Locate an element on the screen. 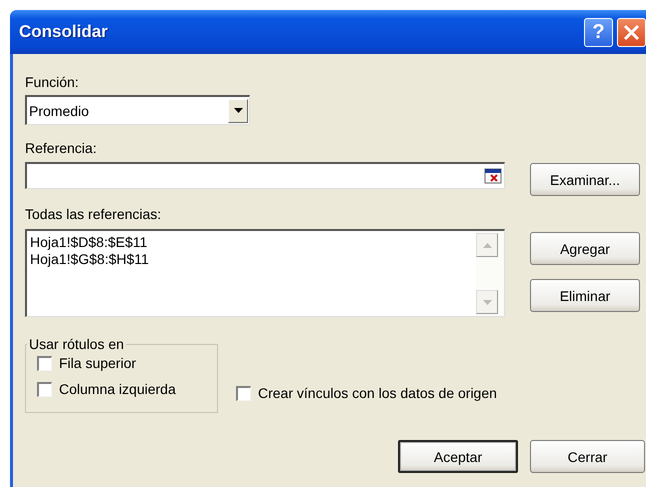 The image size is (646, 487). collapse-dialog-icon is located at coordinates (493, 176).